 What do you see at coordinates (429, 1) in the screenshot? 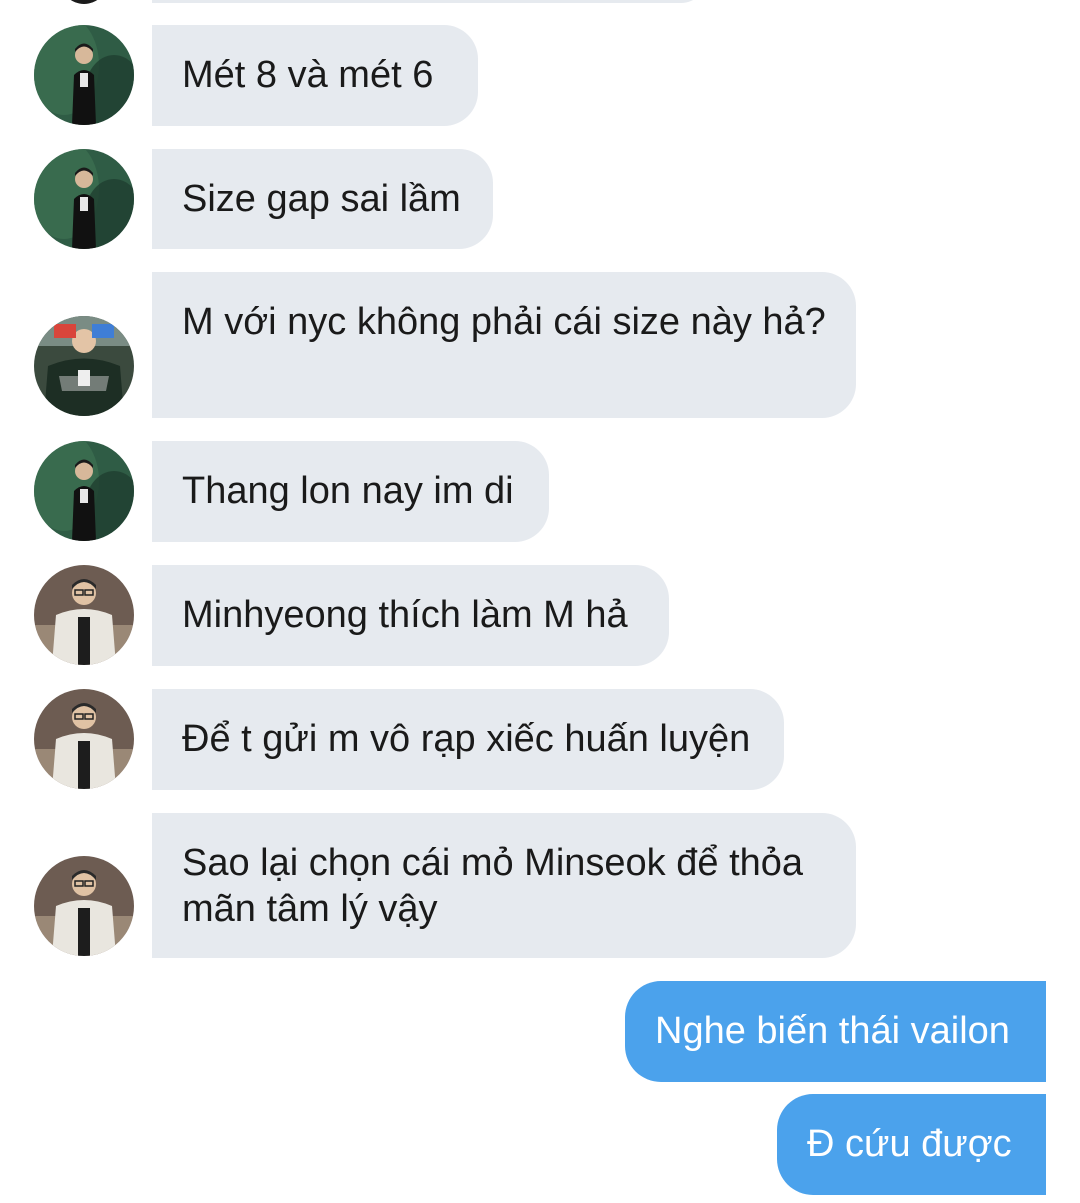
I see `previous-message-bubble-fragment` at bounding box center [429, 1].